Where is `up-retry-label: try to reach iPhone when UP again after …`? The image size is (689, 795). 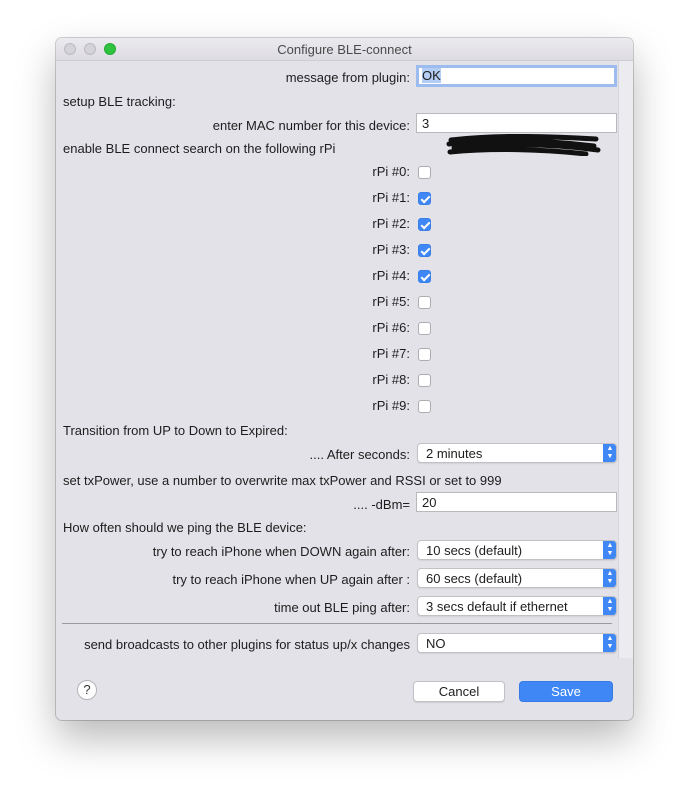 up-retry-label: try to reach iPhone when UP again after … is located at coordinates (291, 579).